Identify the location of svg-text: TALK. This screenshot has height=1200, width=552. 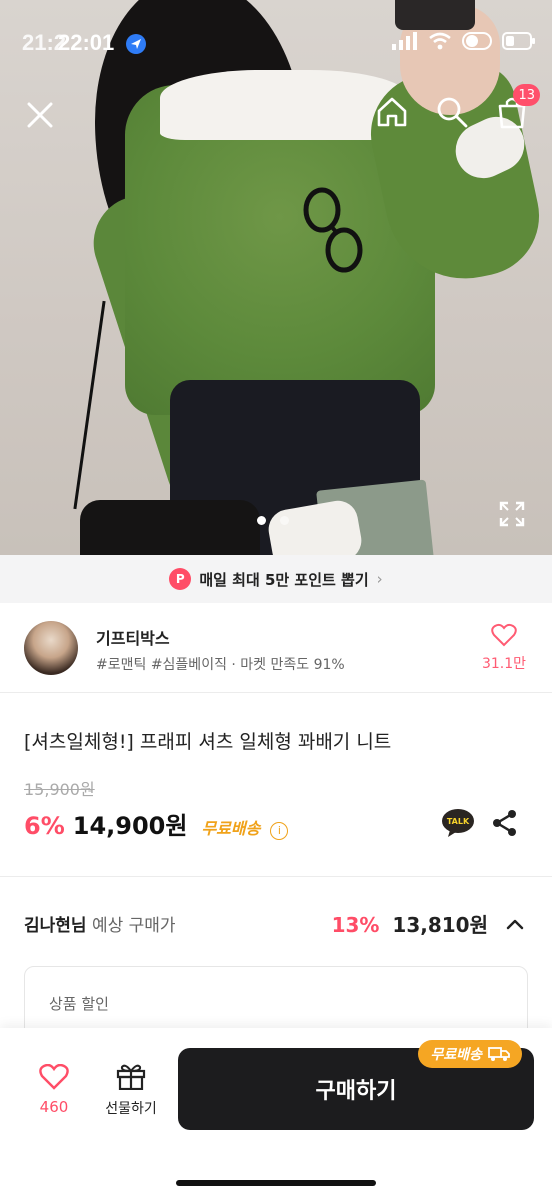
(458, 821).